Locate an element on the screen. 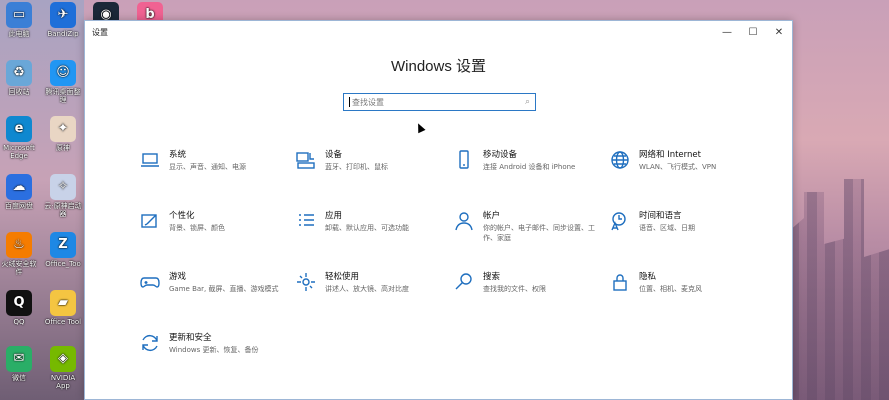  desktop-icon: Z Office_Too is located at coordinates (63, 250).